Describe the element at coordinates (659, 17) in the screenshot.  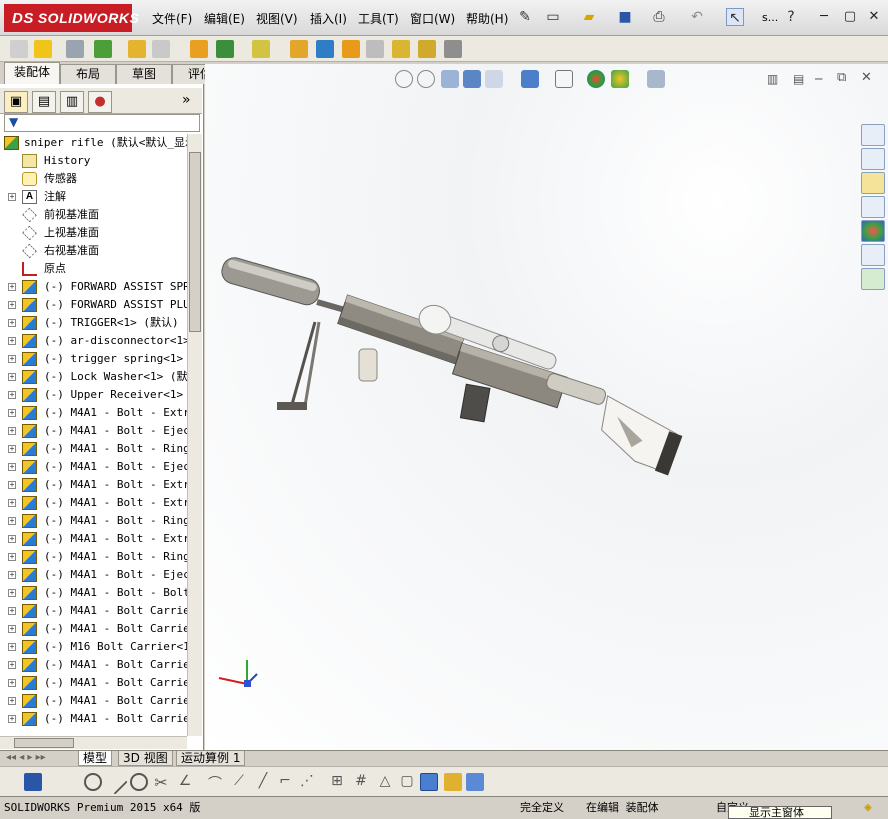
I see `print-icon: ⎙` at that location.